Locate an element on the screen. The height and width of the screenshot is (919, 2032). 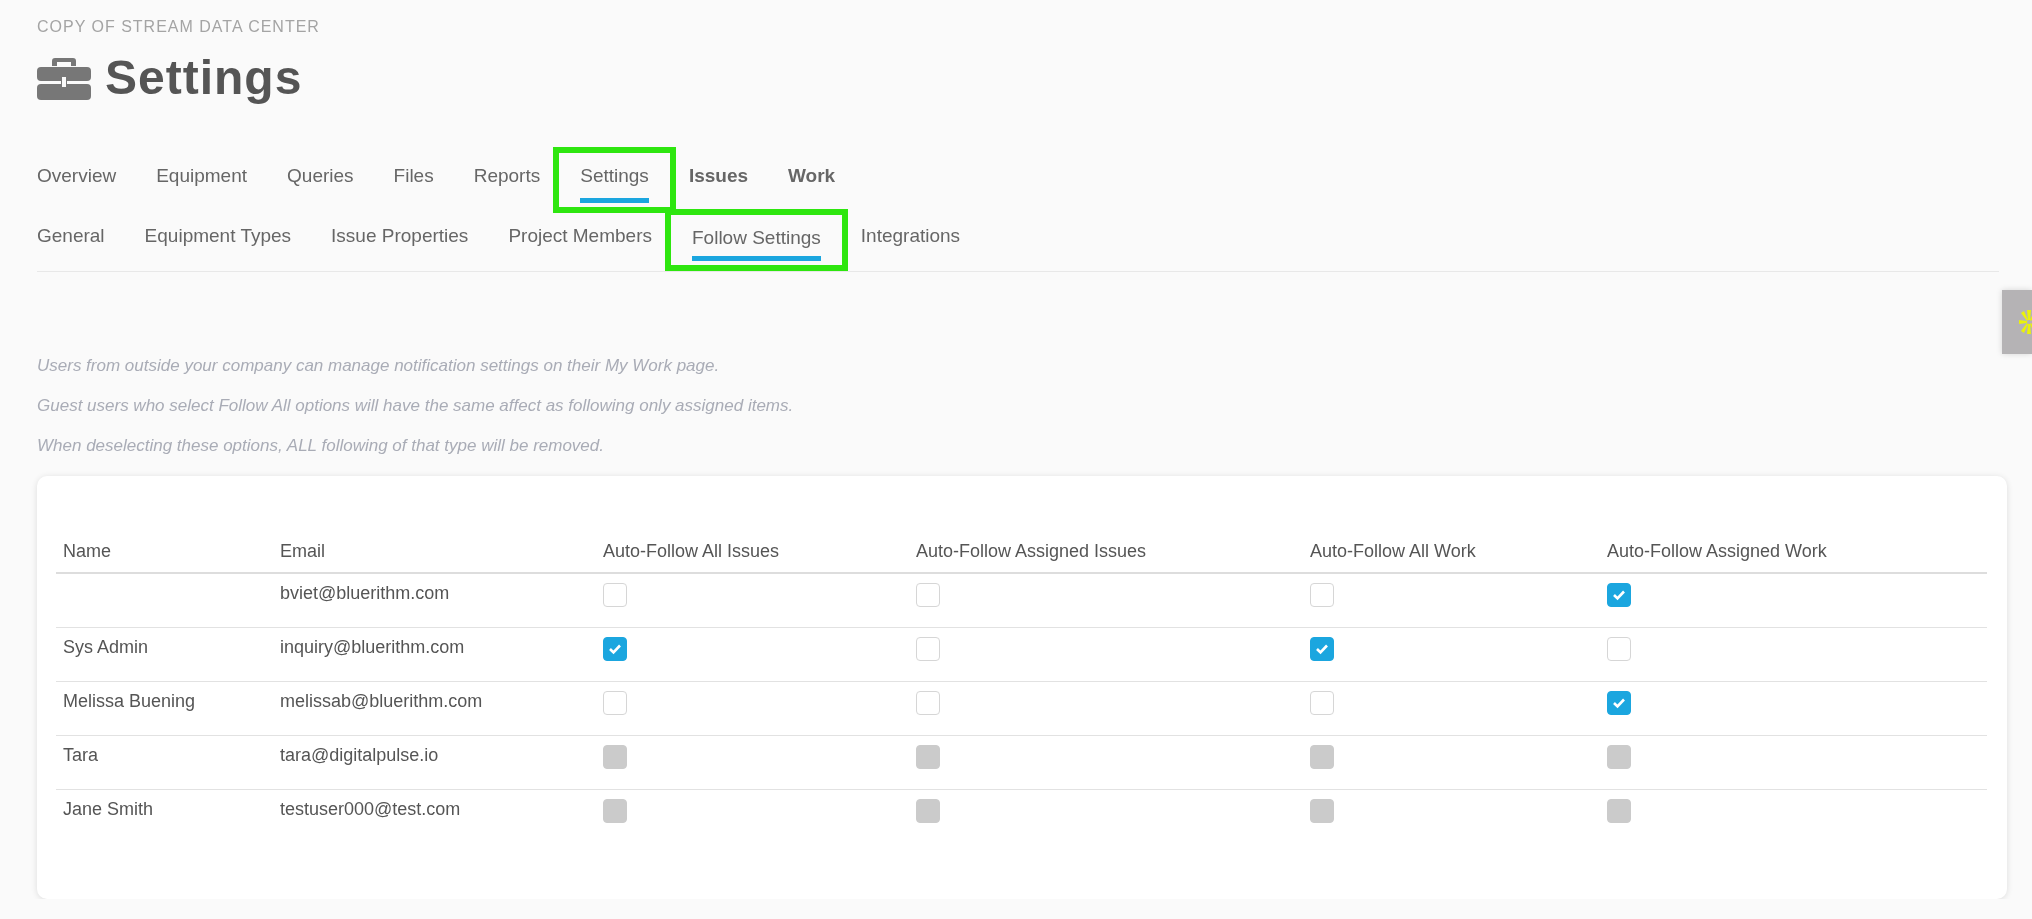
table-cell: inquiry@bluerithm.com is located at coordinates (434, 654).